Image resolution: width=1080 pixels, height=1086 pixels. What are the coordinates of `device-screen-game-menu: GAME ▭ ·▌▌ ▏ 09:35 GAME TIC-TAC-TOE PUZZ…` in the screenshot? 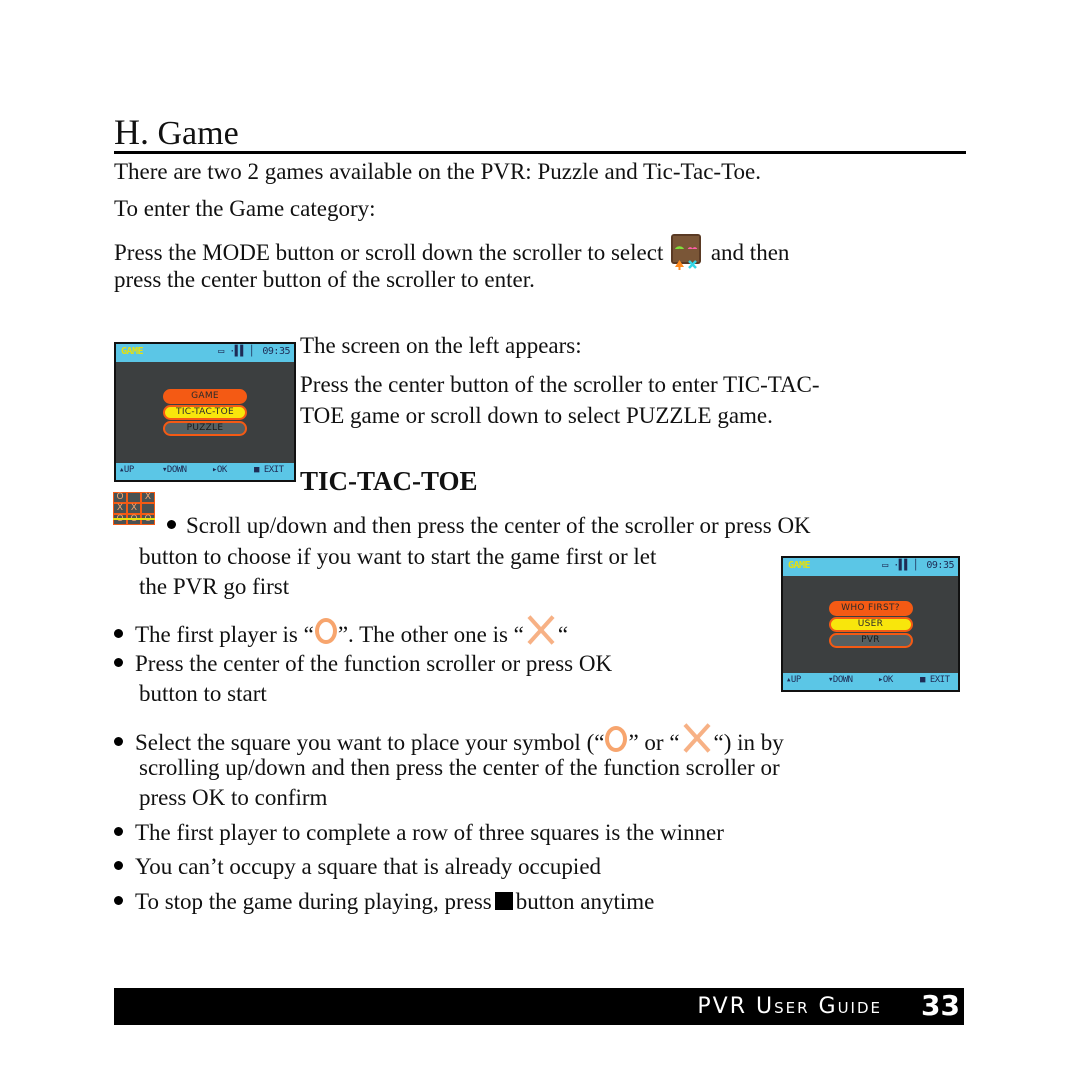 It's located at (205, 412).